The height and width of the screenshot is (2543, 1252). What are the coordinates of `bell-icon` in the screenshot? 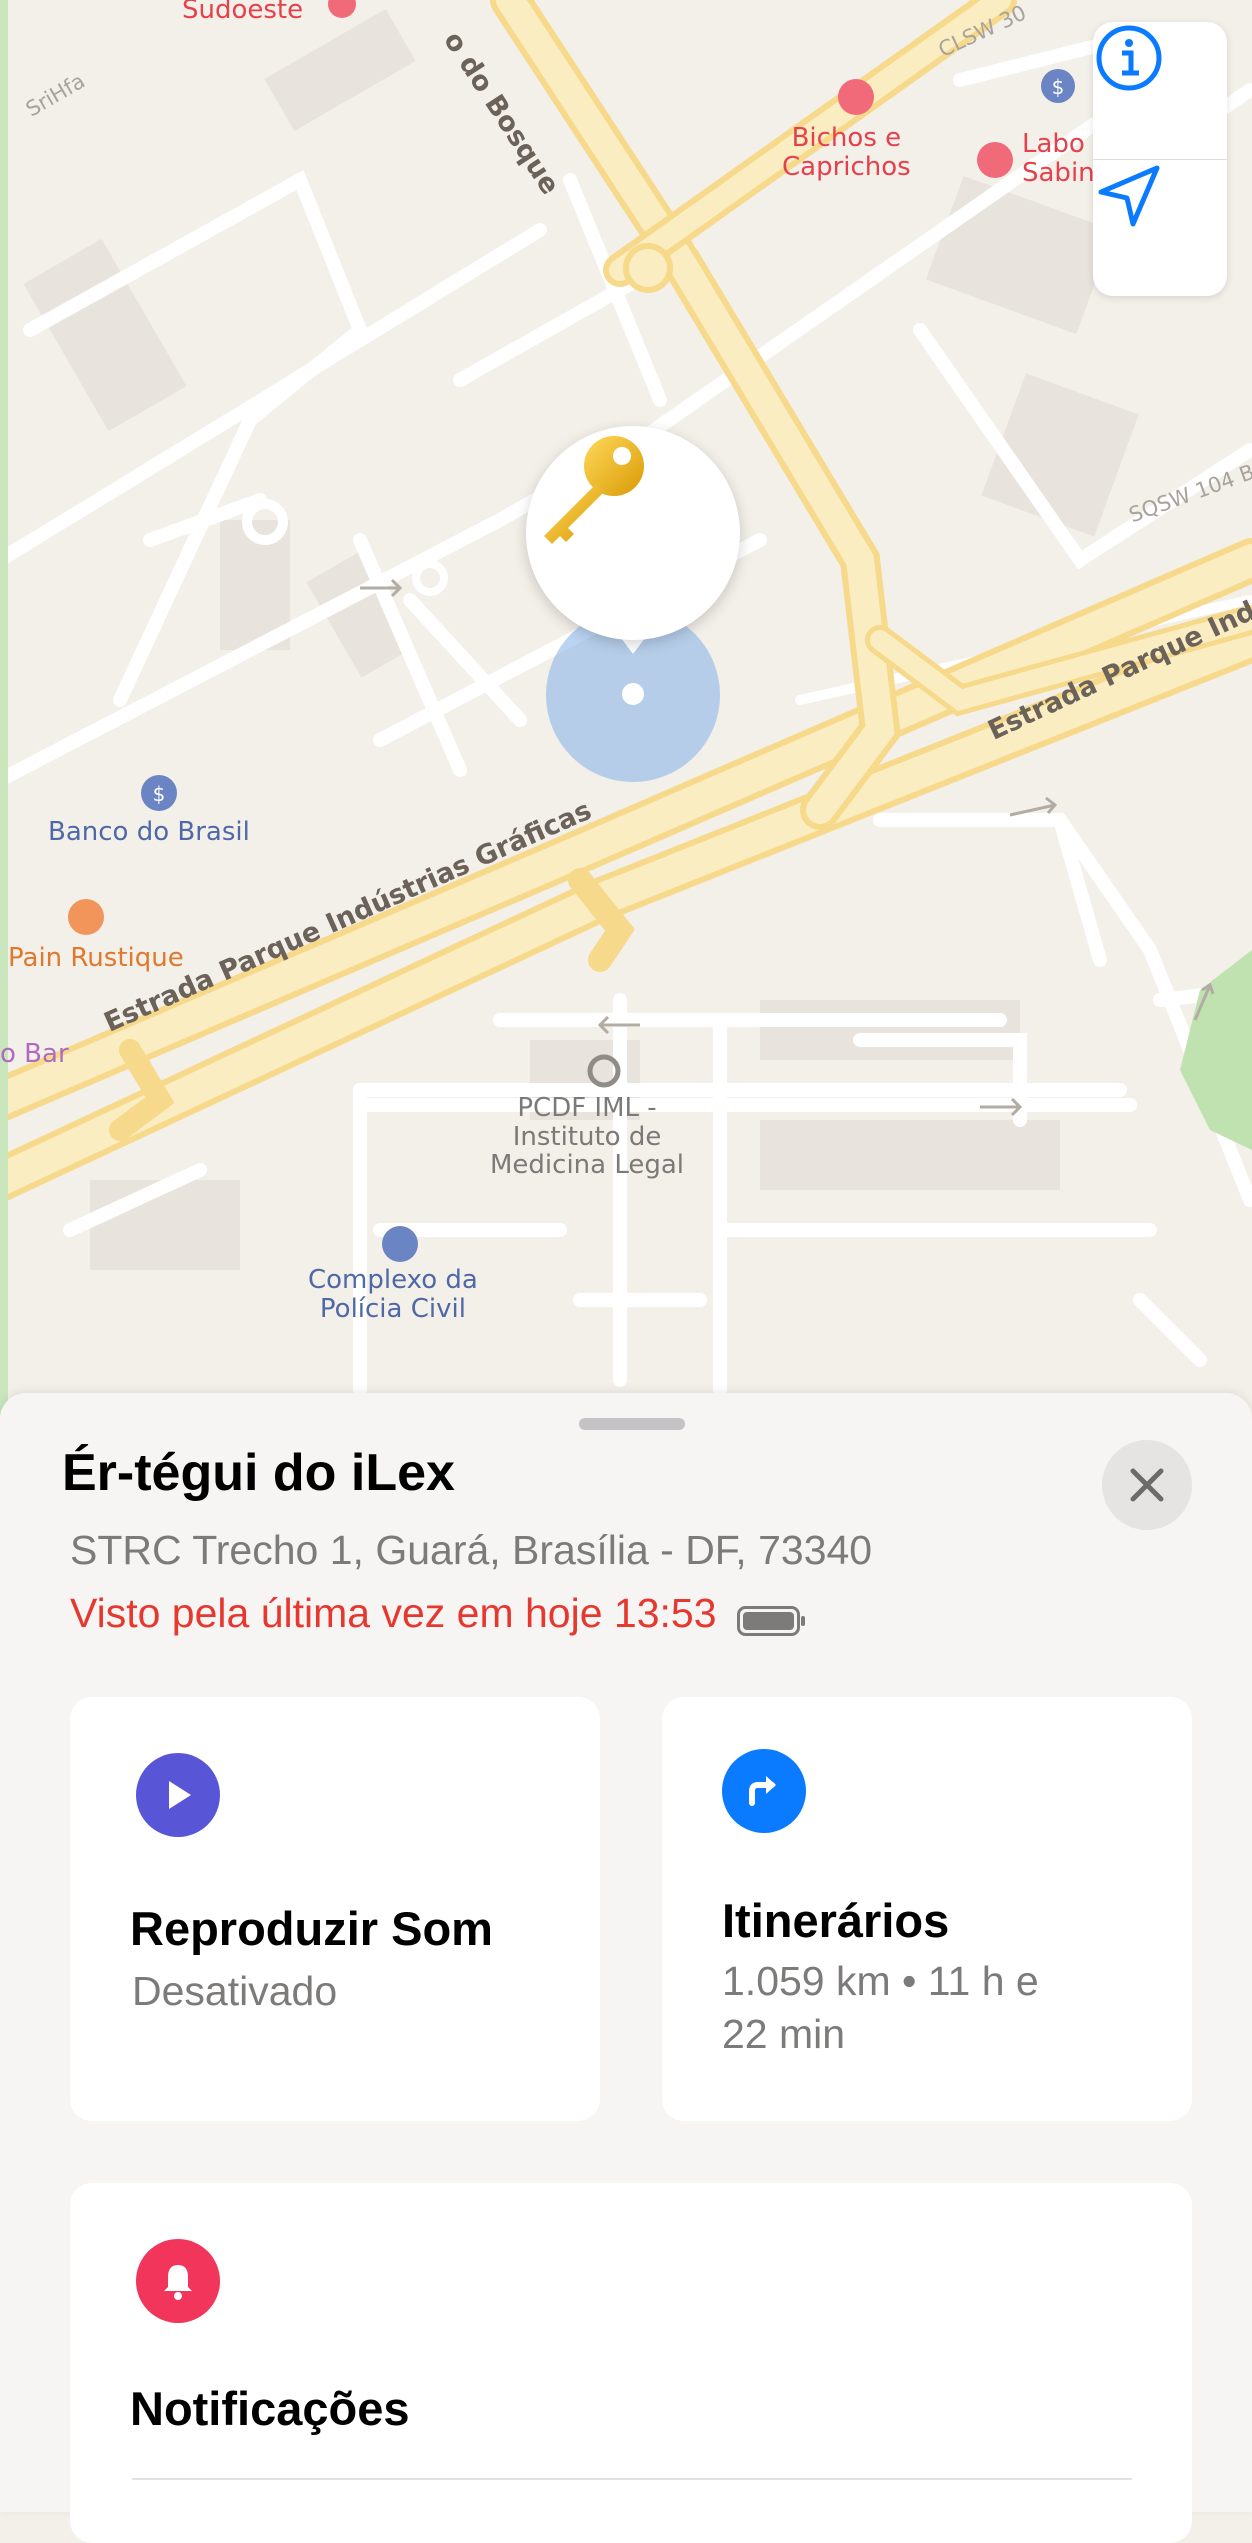 It's located at (178, 2281).